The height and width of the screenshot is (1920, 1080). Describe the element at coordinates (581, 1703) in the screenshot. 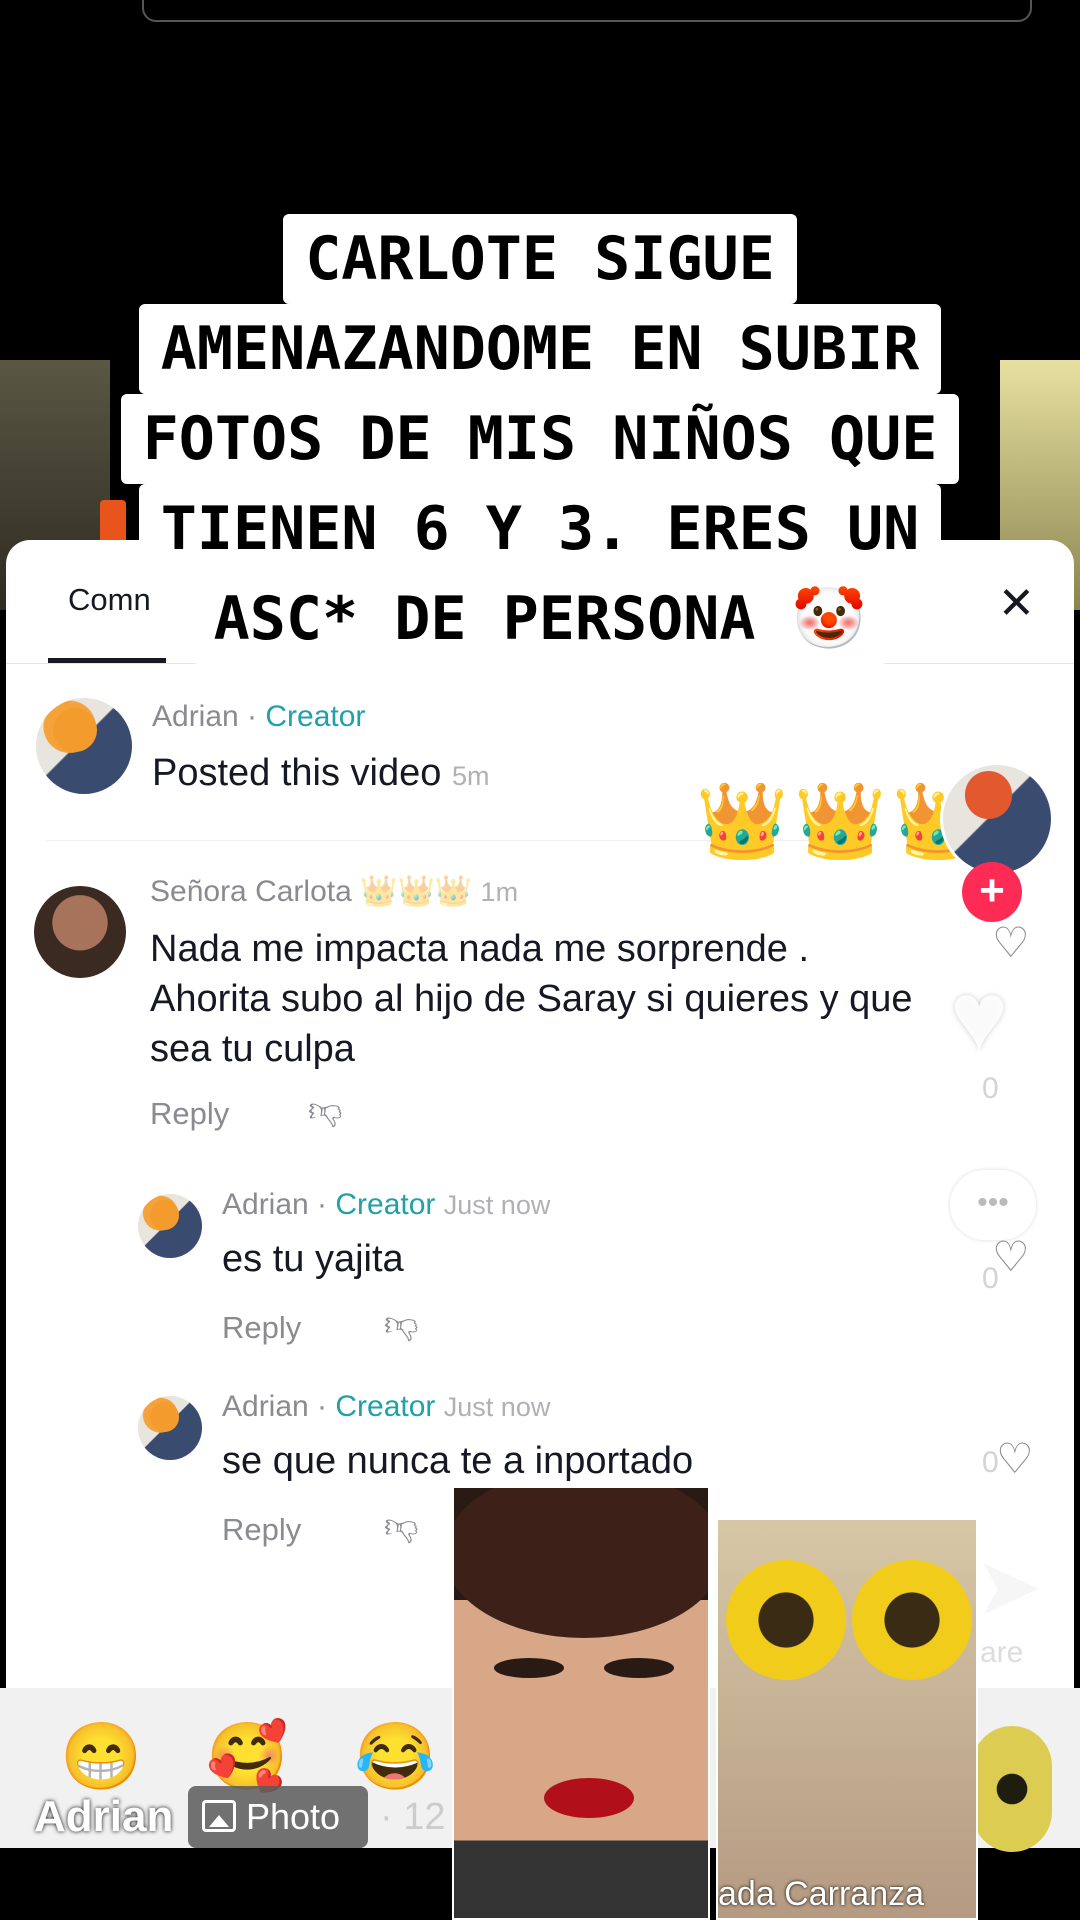

I see `sticker-photo-left` at that location.